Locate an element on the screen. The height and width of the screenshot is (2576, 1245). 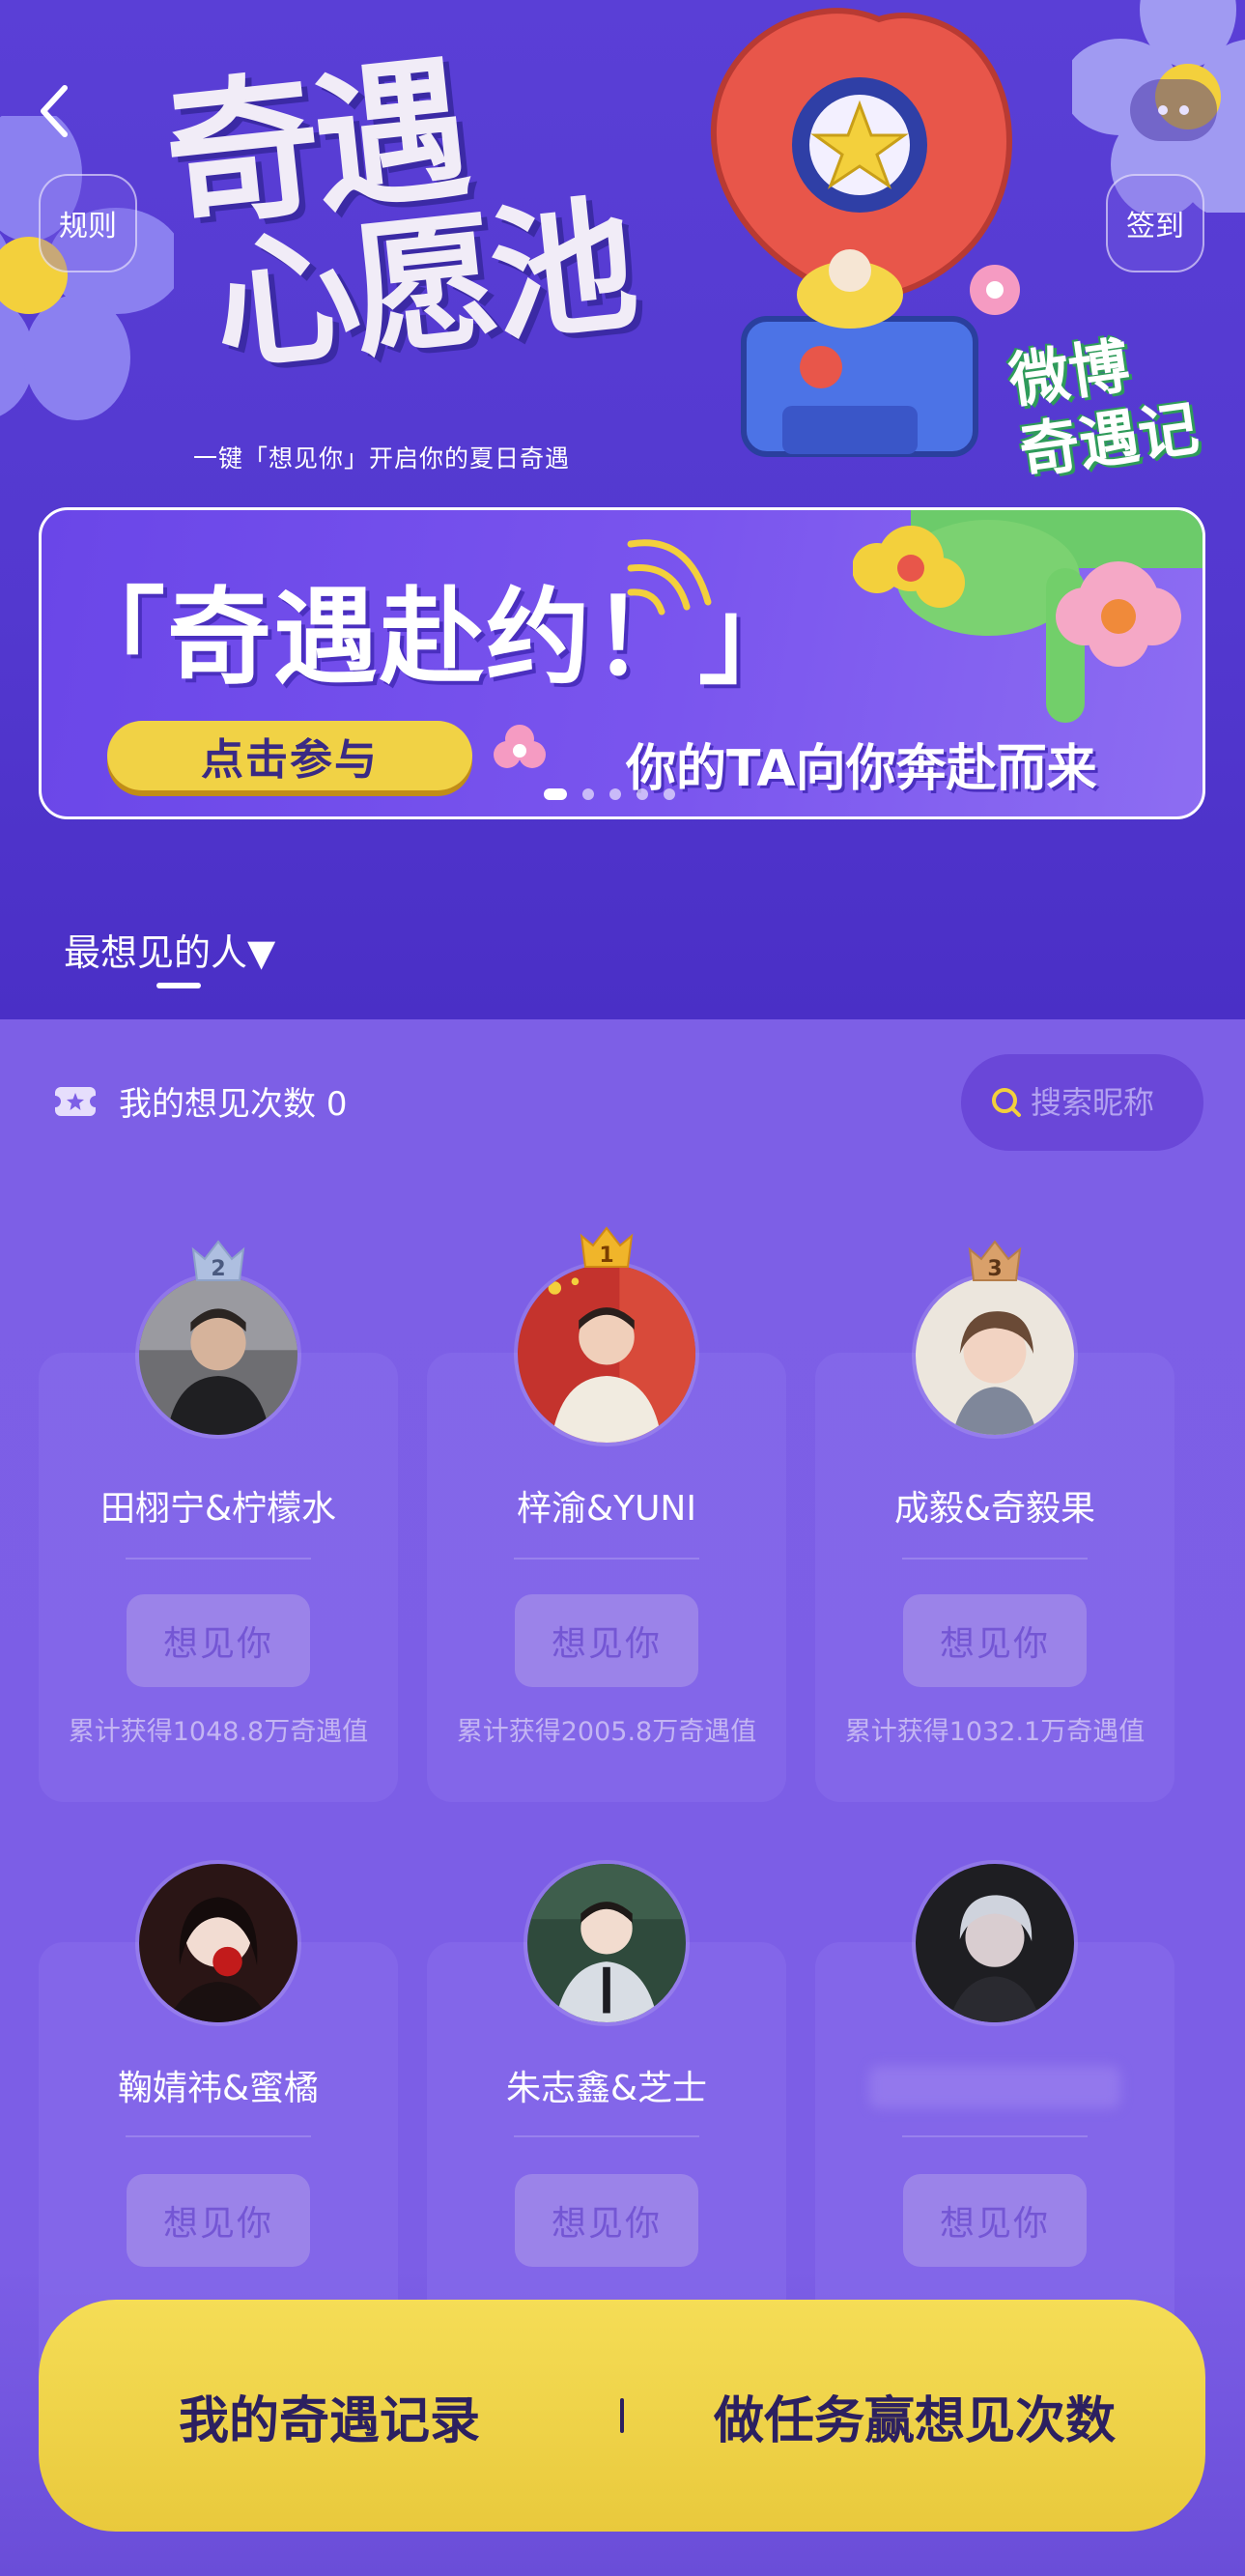
card-name: 朱志鑫&芝士 is located at coordinates (606, 2088).